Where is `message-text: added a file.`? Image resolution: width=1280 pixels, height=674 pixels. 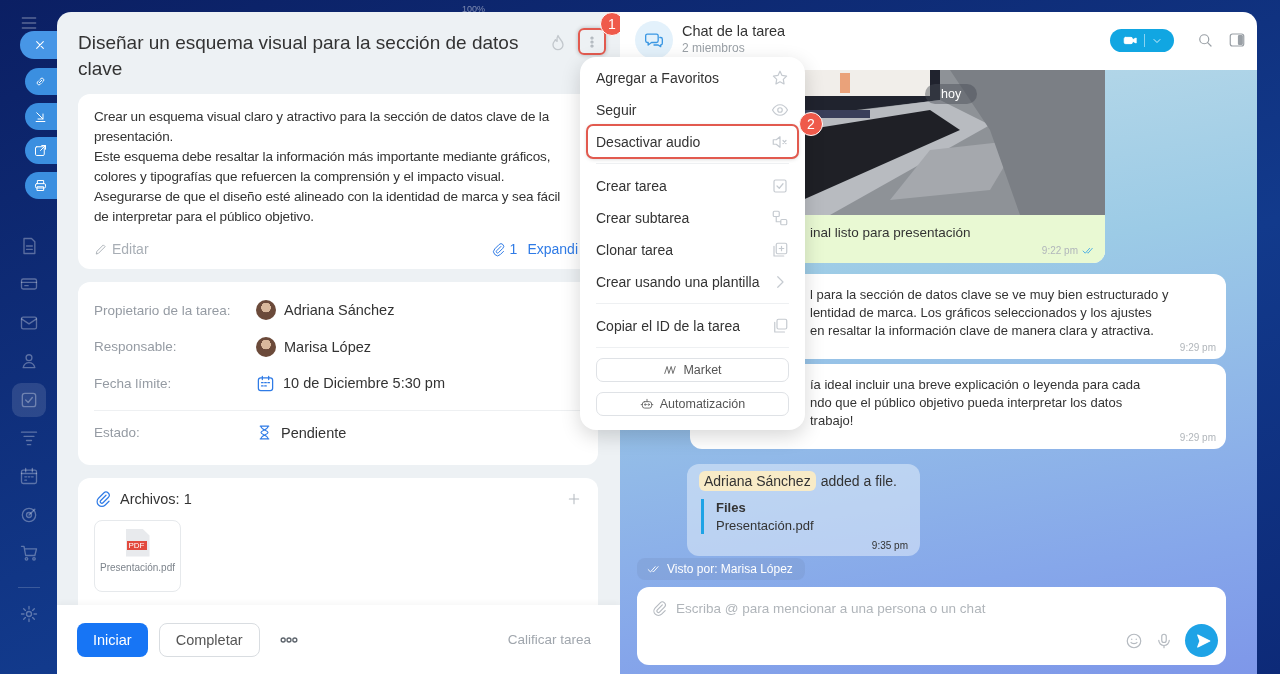
message-text: added a file. is located at coordinates (858, 481).